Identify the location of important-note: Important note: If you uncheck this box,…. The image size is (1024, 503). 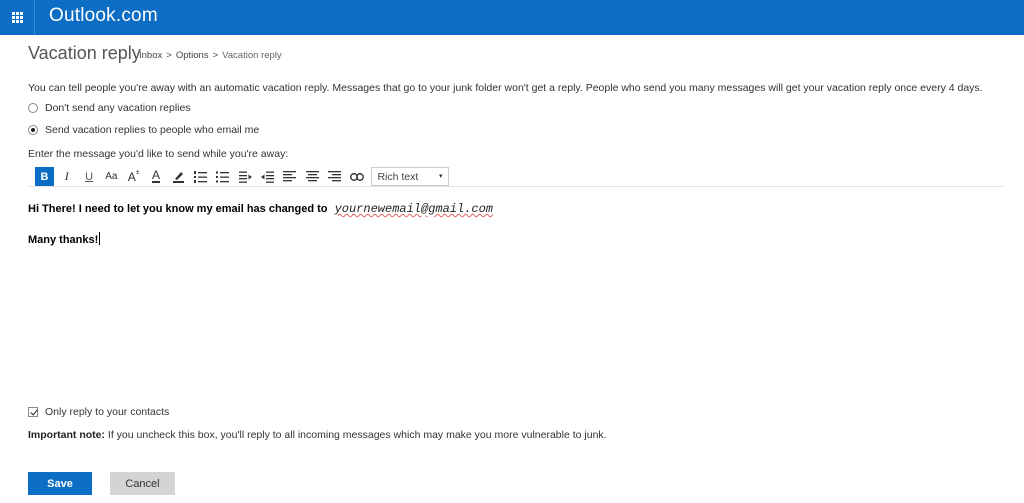
(317, 435).